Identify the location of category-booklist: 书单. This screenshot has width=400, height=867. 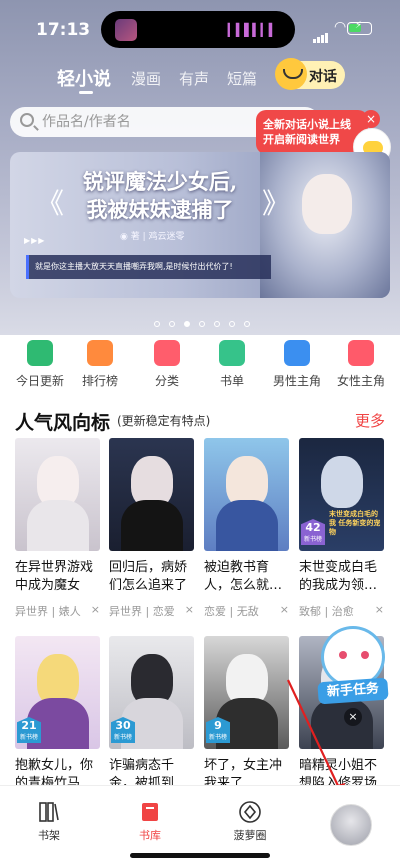
(232, 364).